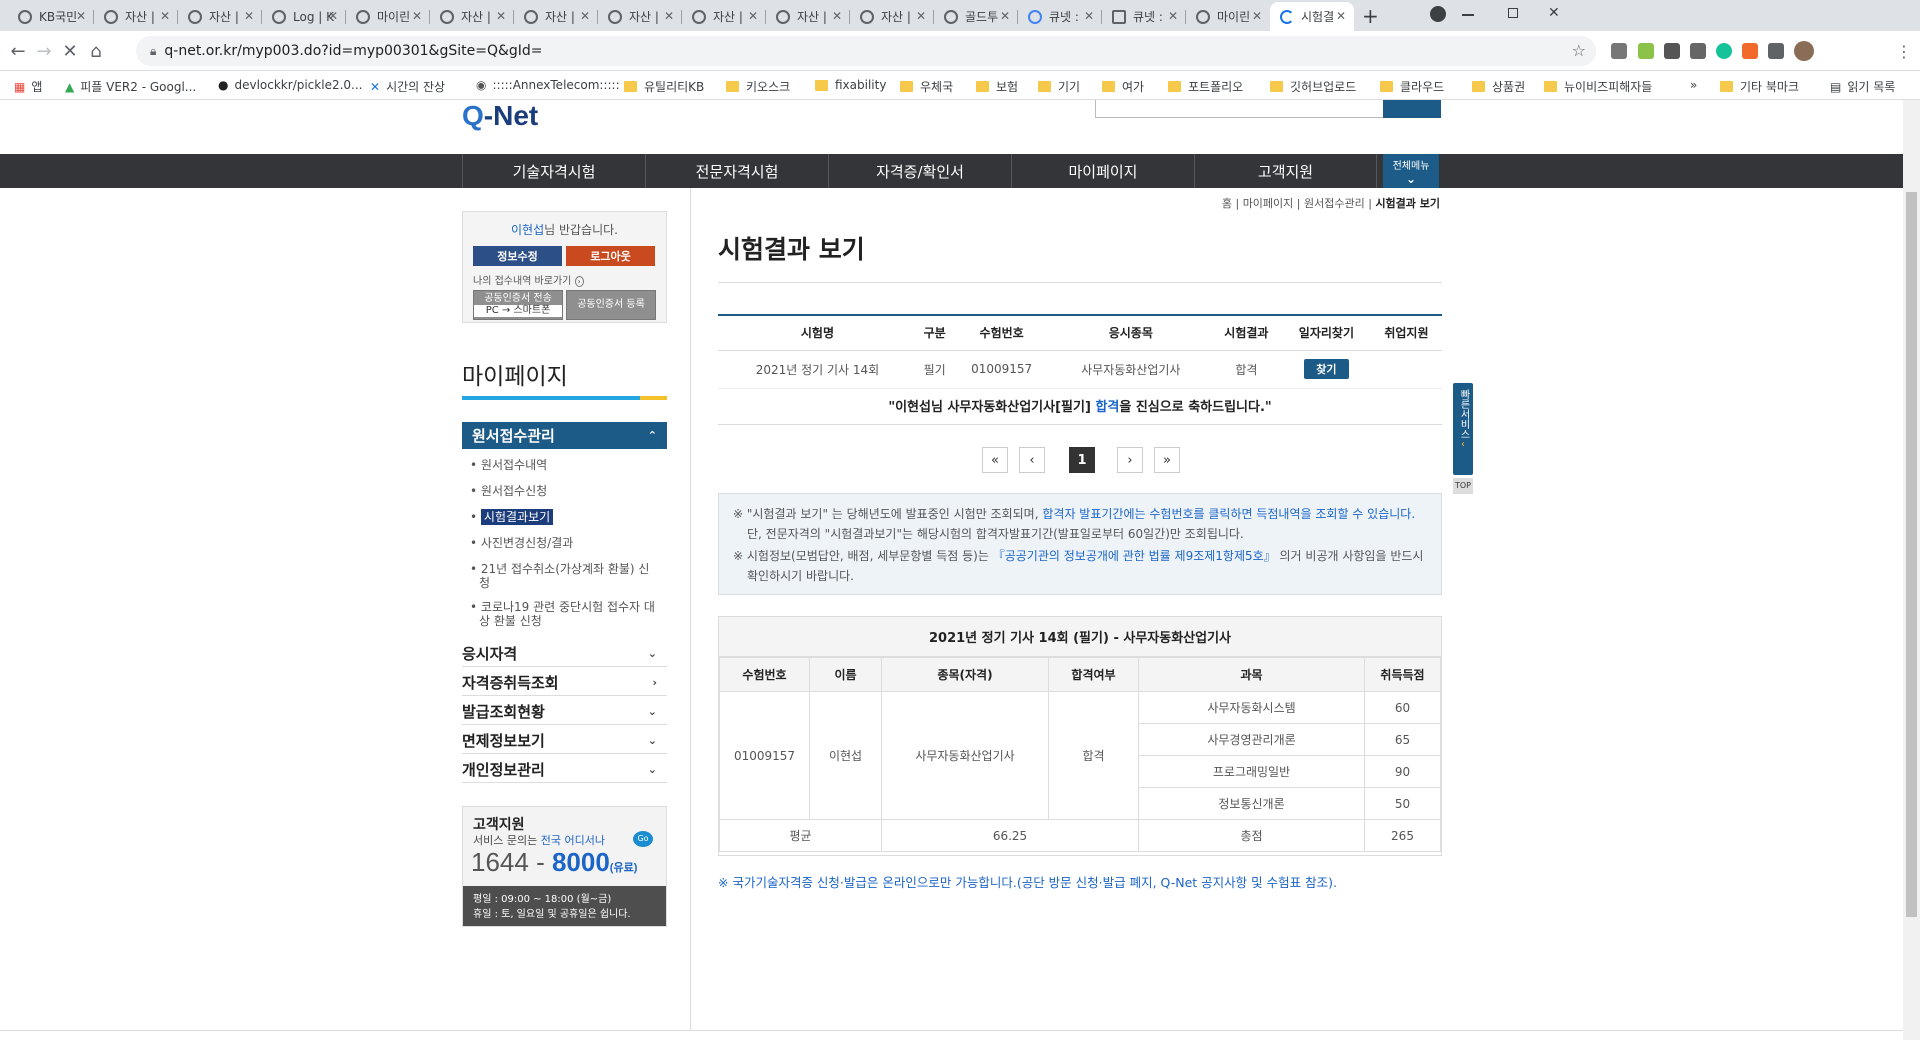 The image size is (1920, 1040). Describe the element at coordinates (850, 85) in the screenshot. I see `bookmark-folder: fixability` at that location.